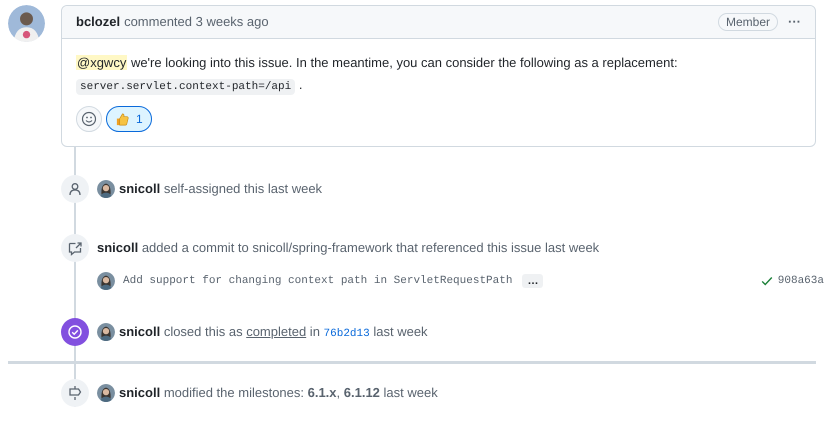  What do you see at coordinates (122, 119) in the screenshot?
I see `thumbs-up-icon` at bounding box center [122, 119].